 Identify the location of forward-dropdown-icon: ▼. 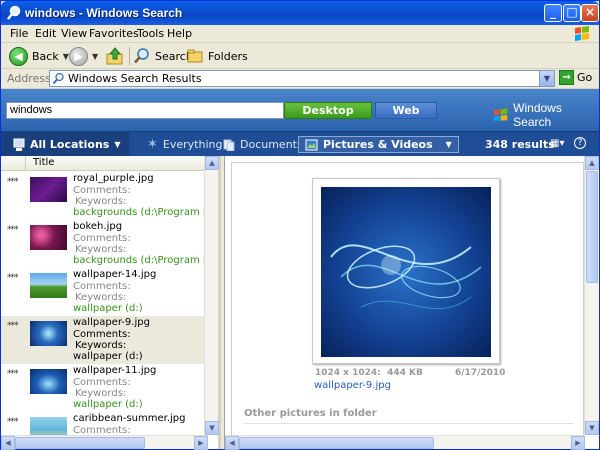
(95, 56).